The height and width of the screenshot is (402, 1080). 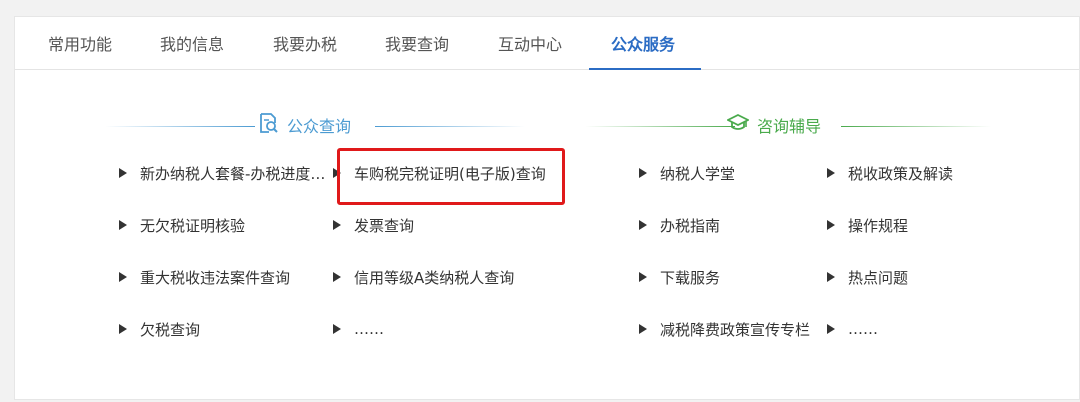 What do you see at coordinates (890, 173) in the screenshot?
I see `list-item: 税收政策及解读` at bounding box center [890, 173].